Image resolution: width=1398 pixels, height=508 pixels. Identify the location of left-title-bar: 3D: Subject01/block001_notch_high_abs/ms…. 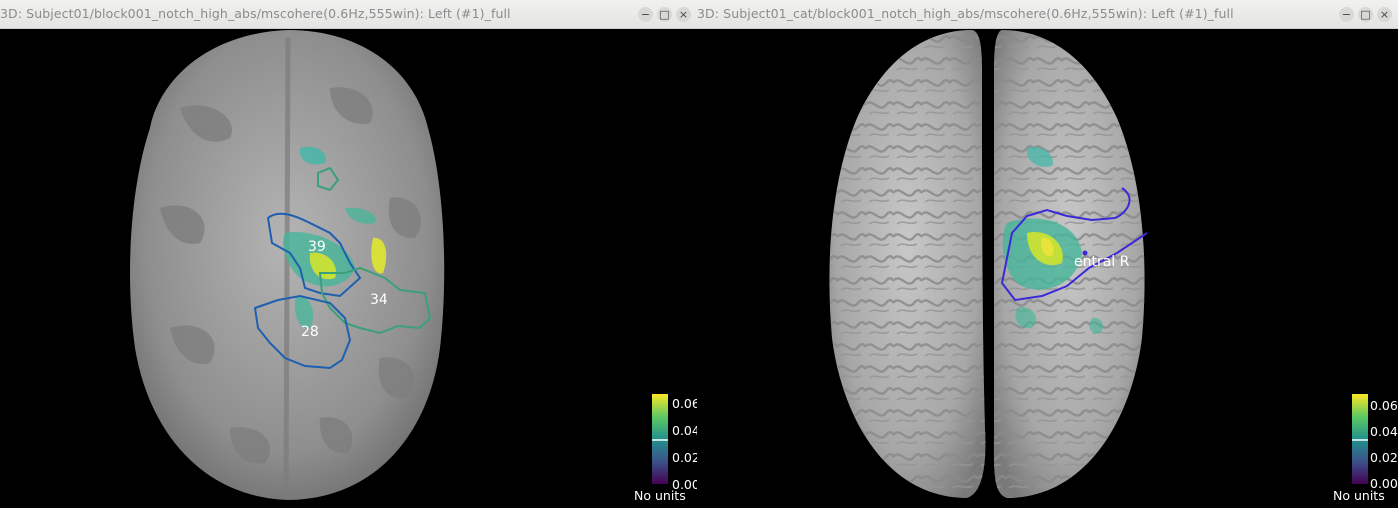
(348, 14).